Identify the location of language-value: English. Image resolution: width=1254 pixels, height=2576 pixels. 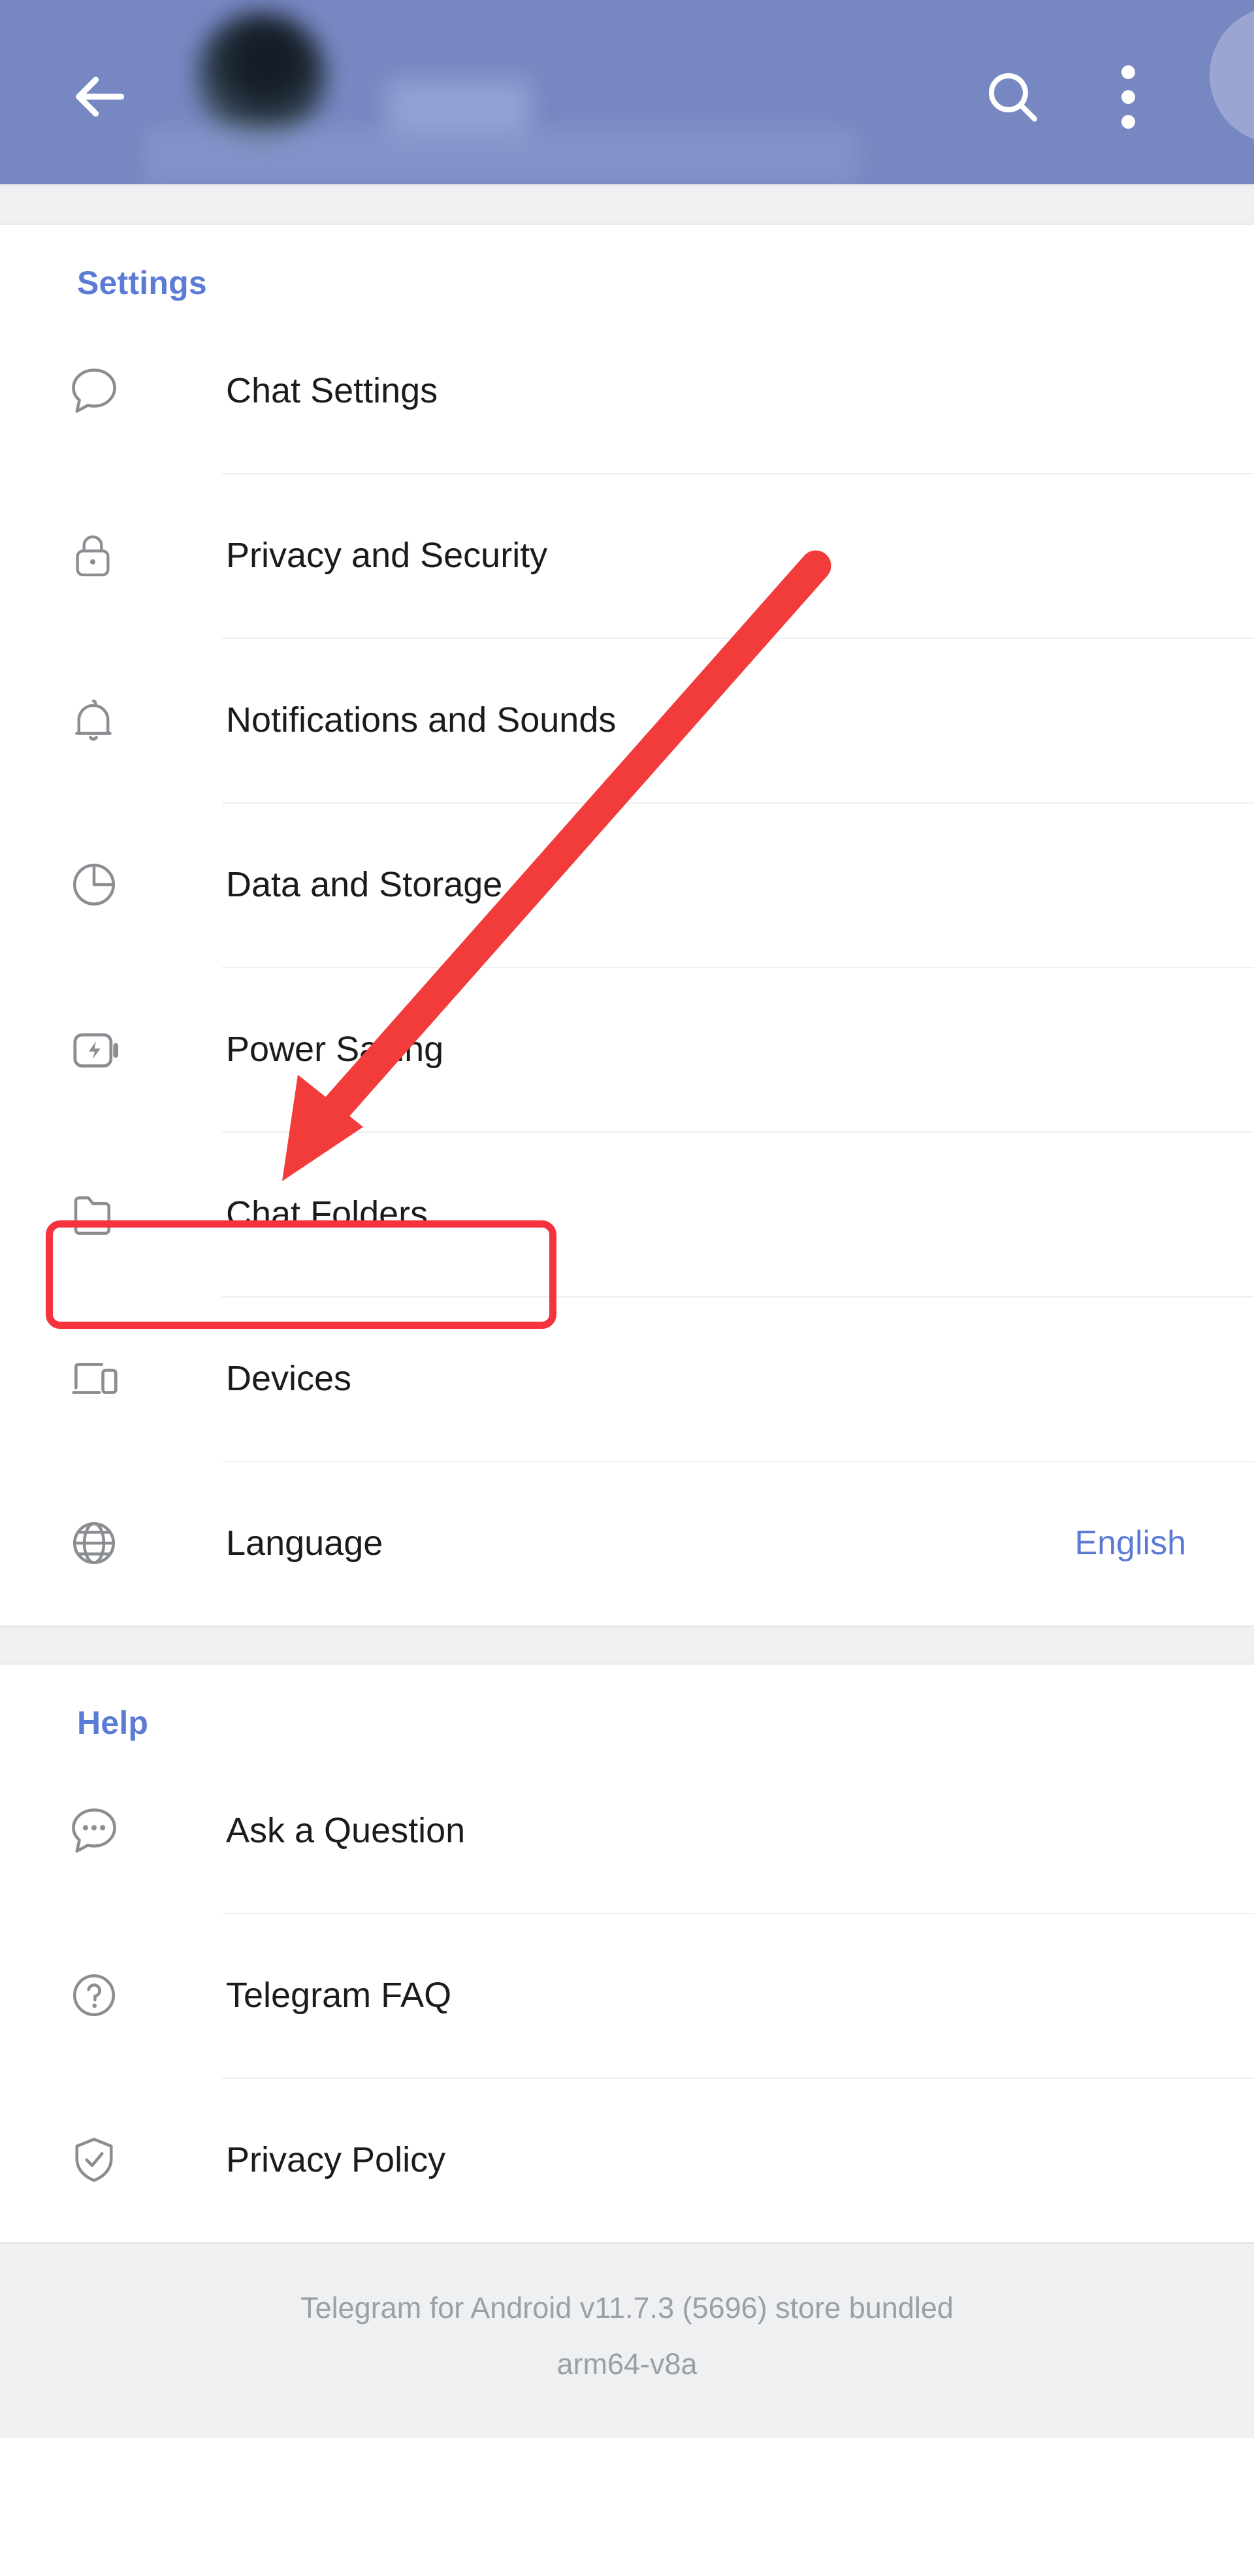
(1130, 1543).